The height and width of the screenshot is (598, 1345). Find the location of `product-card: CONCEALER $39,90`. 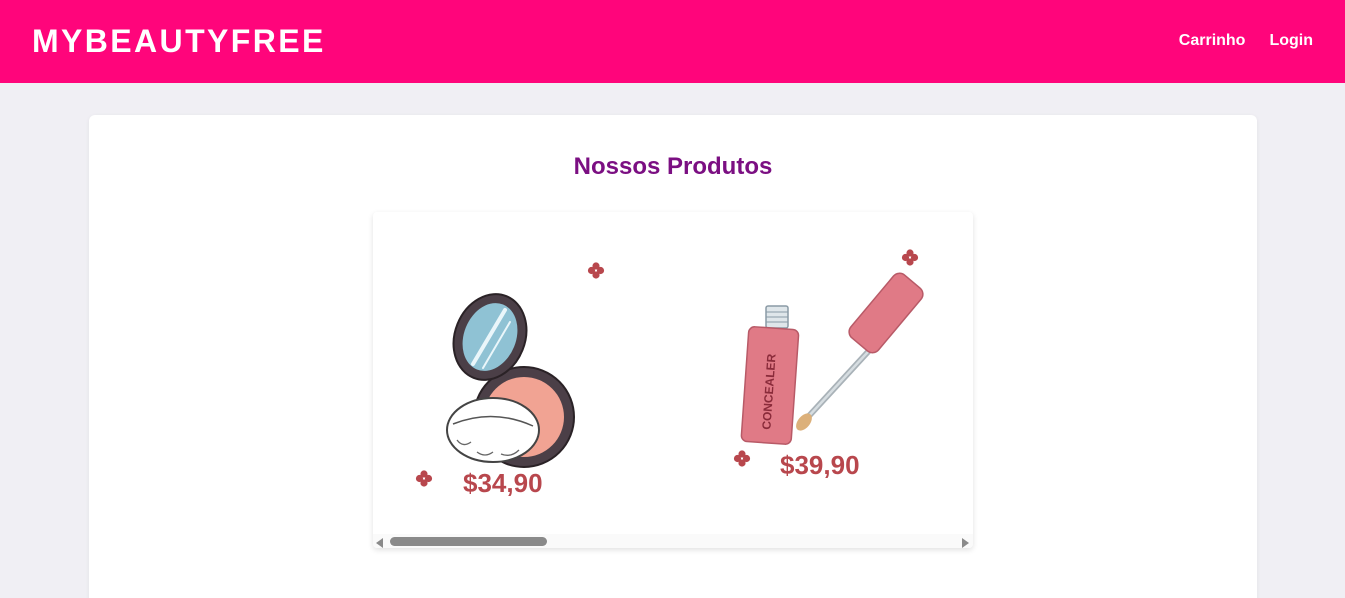

product-card: CONCEALER $39,90 is located at coordinates (823, 373).